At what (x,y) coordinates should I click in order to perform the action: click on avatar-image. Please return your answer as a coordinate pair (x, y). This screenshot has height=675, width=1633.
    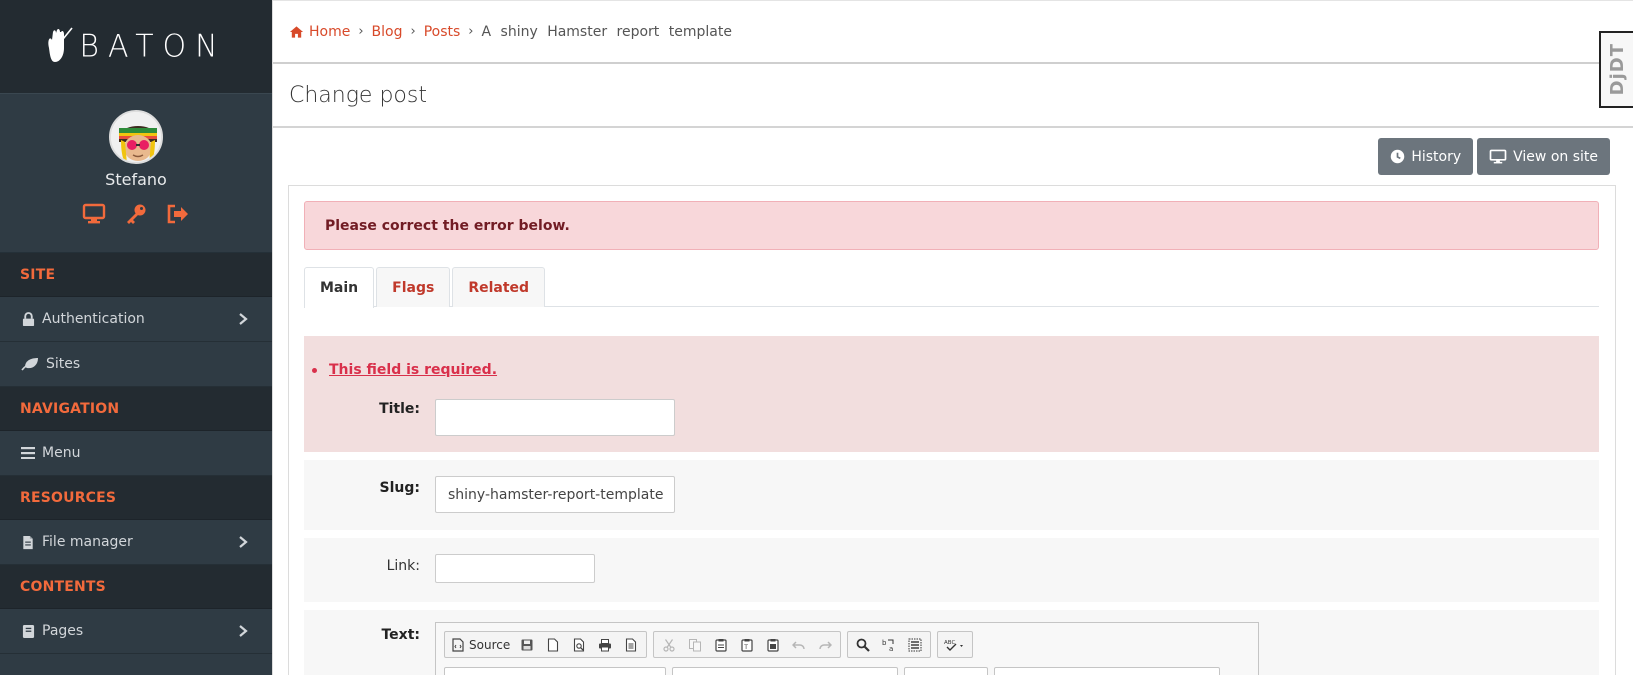
    Looking at the image, I should click on (136, 137).